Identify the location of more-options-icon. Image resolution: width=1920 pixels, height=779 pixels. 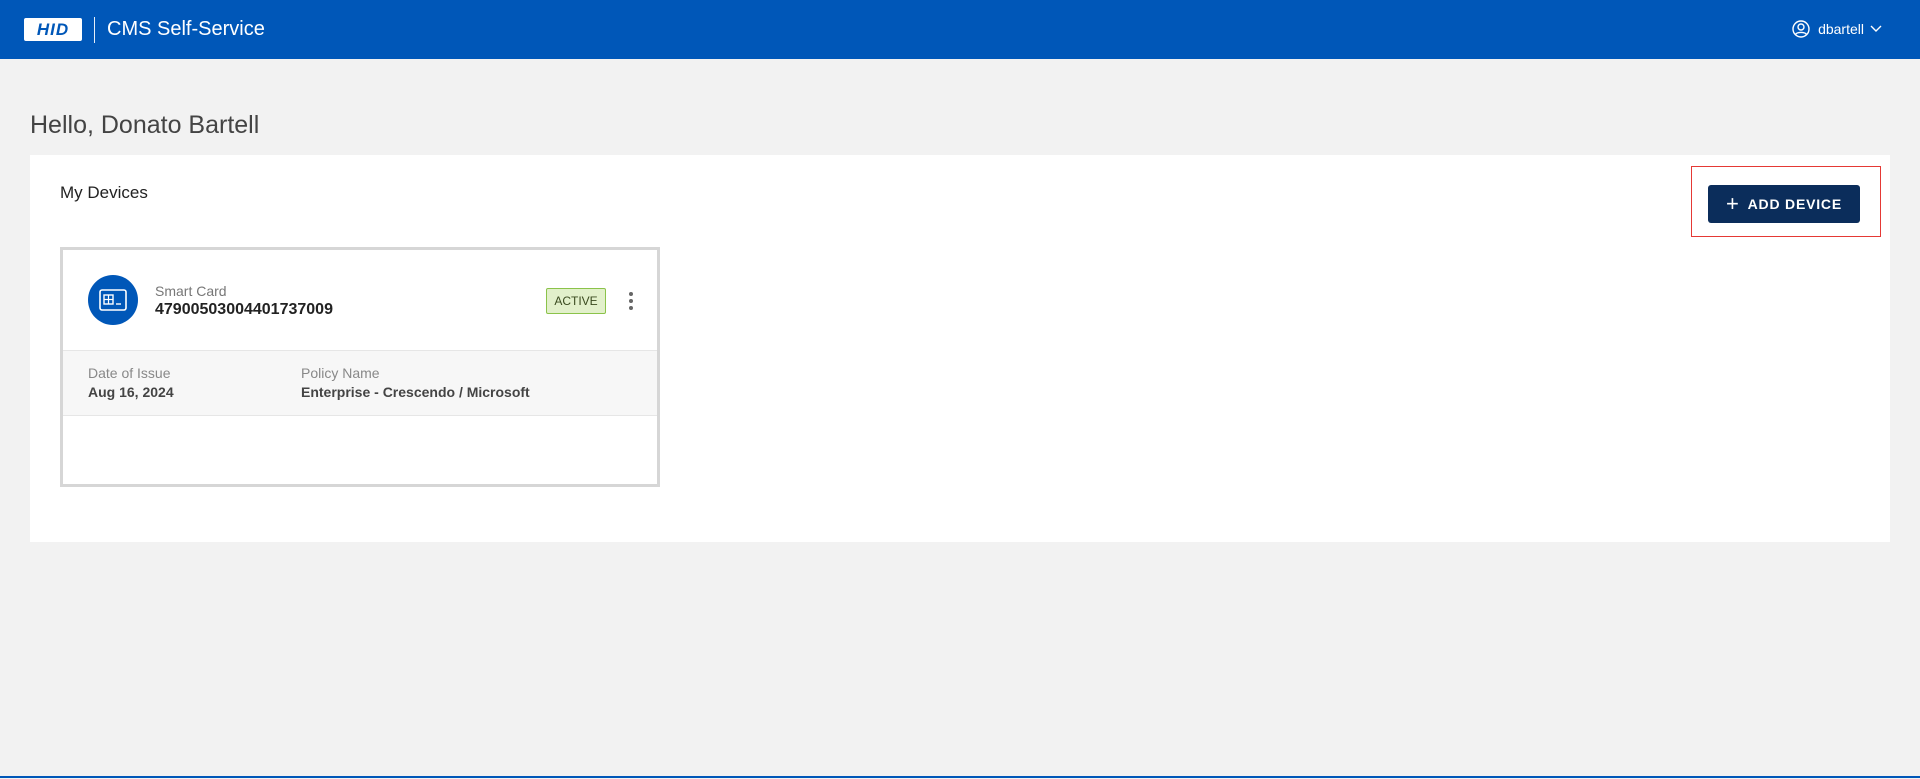
(631, 301).